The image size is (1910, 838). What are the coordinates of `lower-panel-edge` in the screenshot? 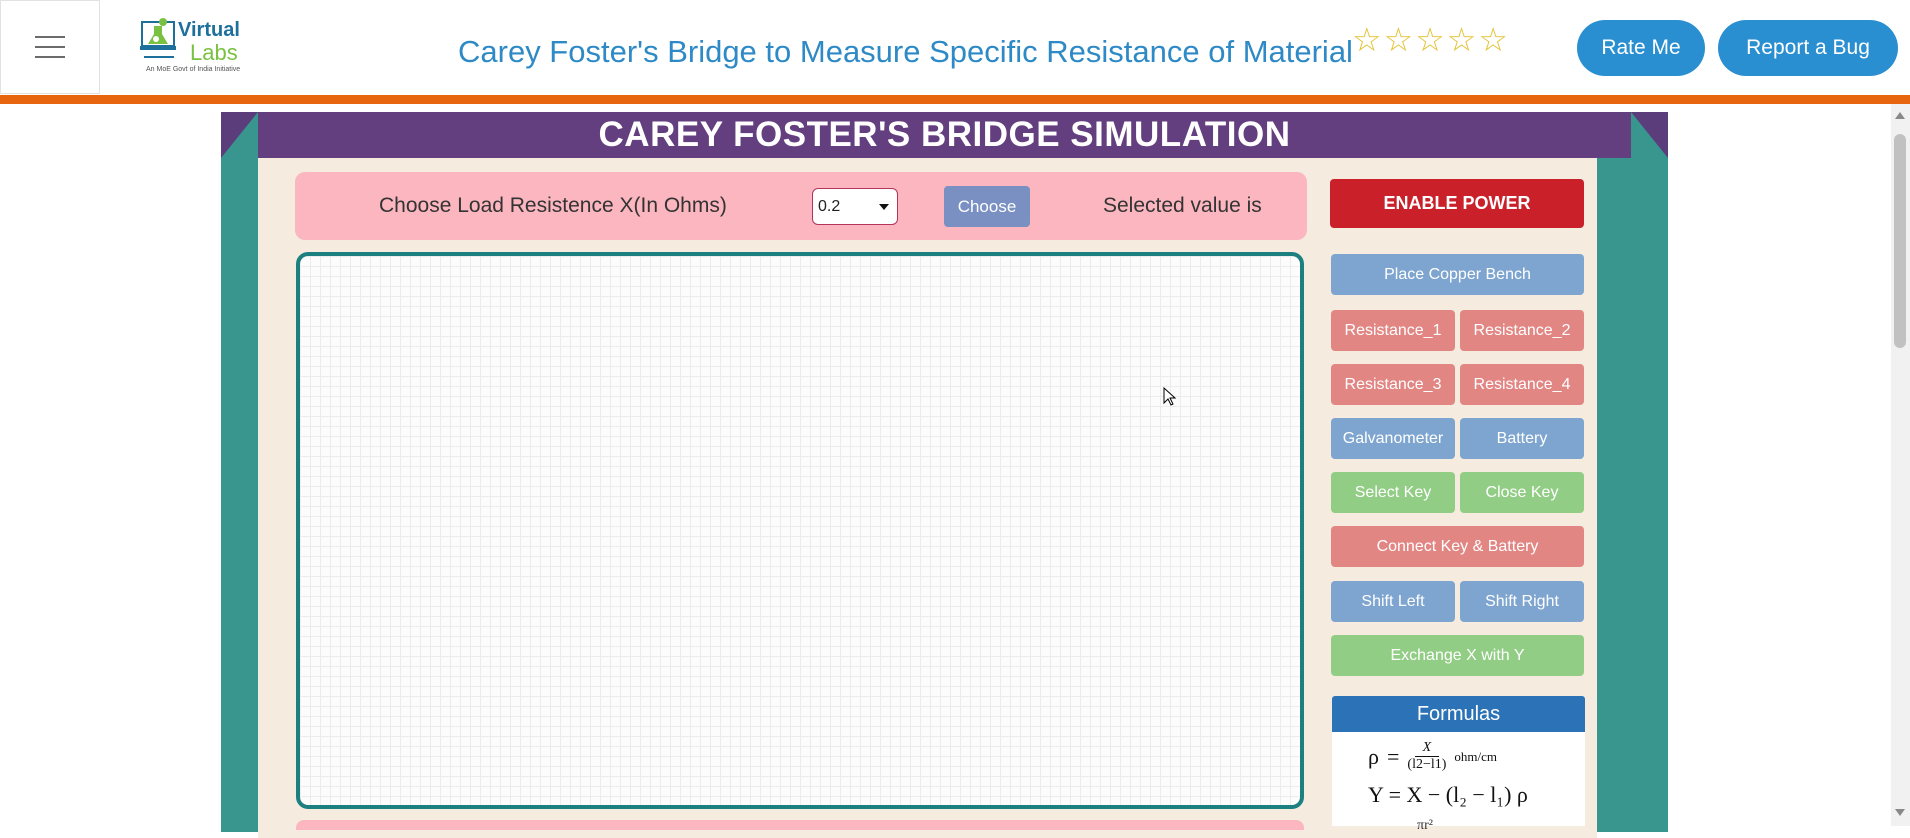 It's located at (800, 825).